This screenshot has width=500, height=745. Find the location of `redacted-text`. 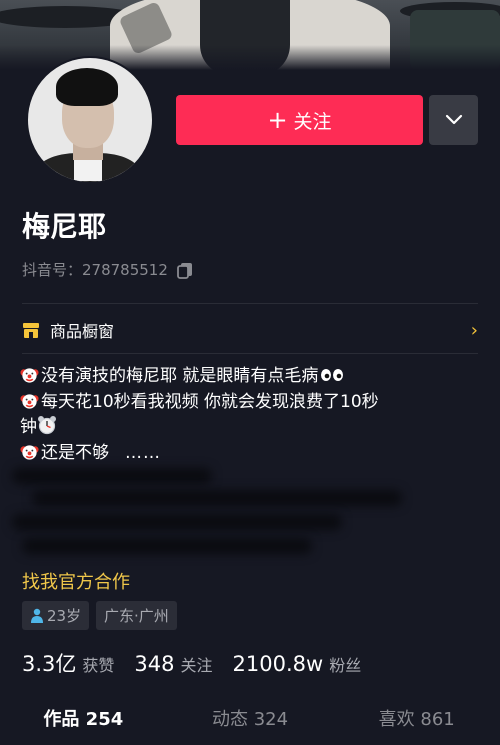

redacted-text is located at coordinates (212, 517).